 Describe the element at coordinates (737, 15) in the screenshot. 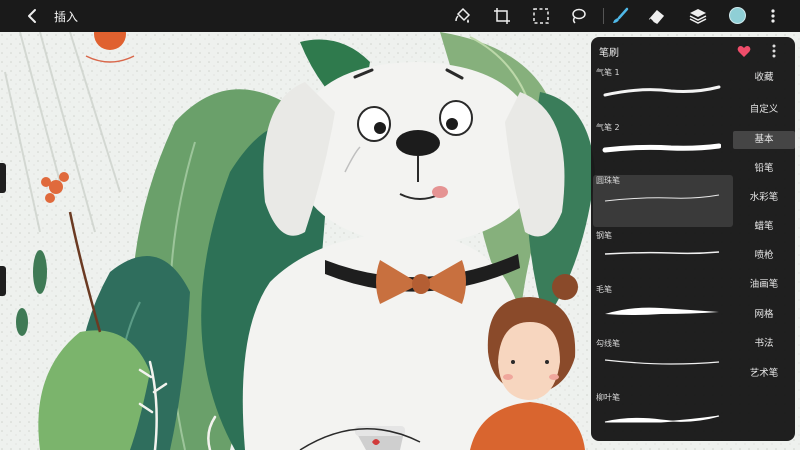

I see `color-picker-button` at that location.